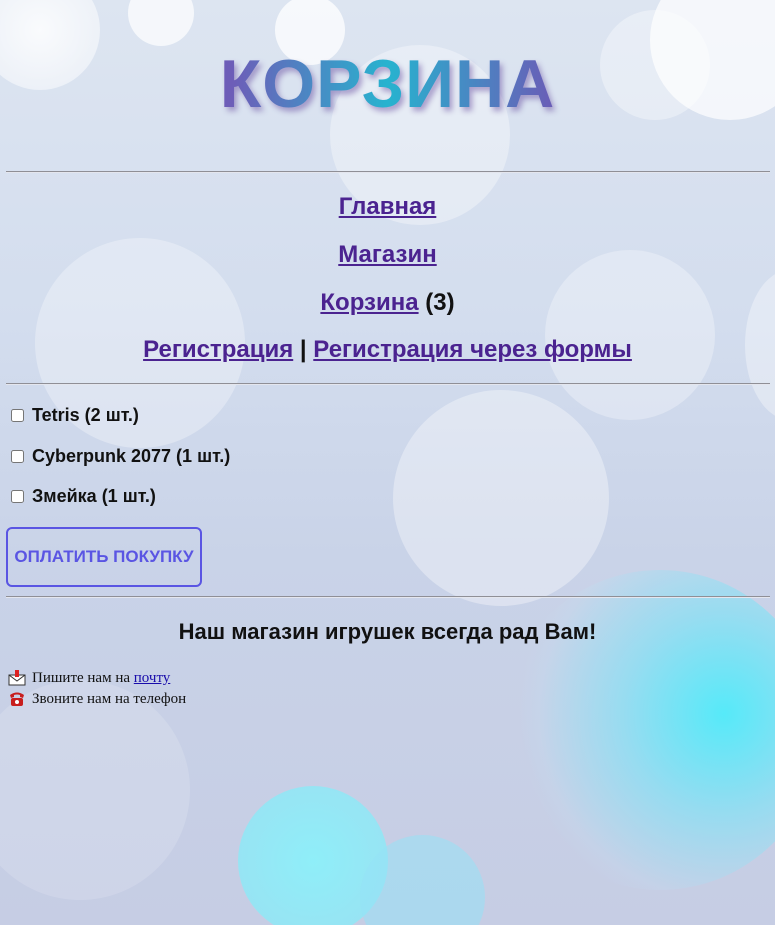 The width and height of the screenshot is (775, 925). I want to click on nav-shop-row: Магазин, so click(387, 255).